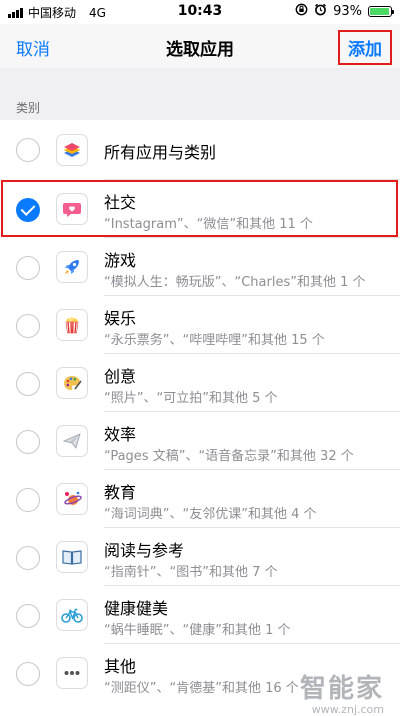 This screenshot has width=400, height=716. Describe the element at coordinates (201, 688) in the screenshot. I see `list-item-subtitle: “测距仪”、“肯德基”和其他 16 个` at that location.